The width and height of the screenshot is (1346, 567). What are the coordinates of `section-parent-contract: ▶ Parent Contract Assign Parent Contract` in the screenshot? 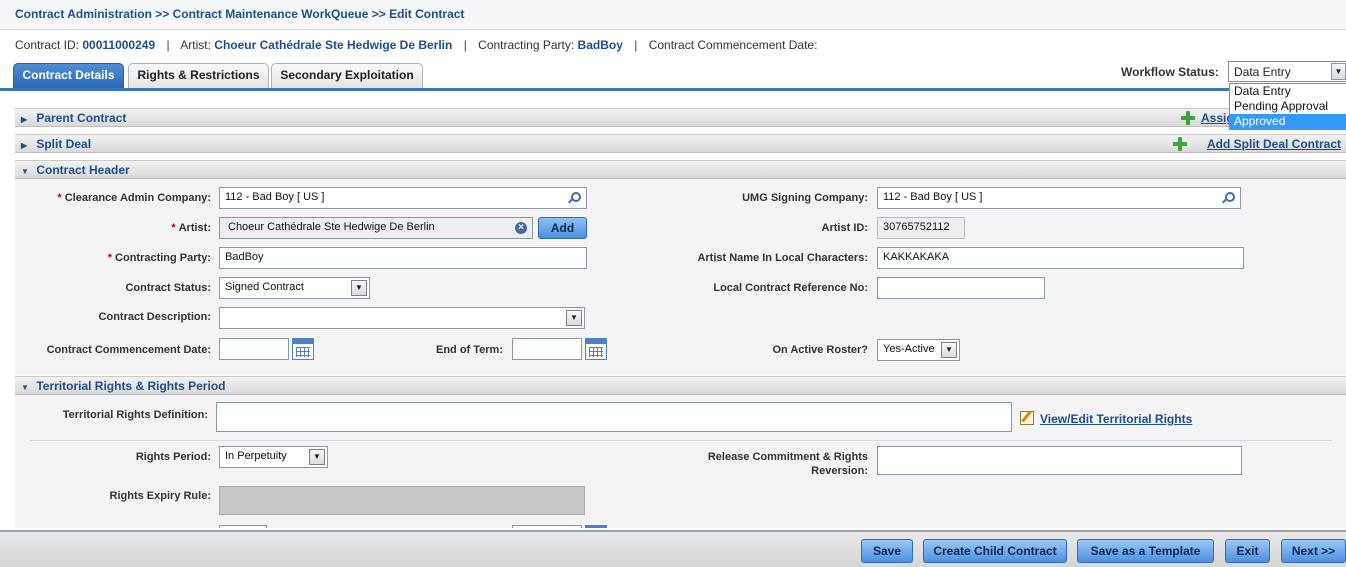 It's located at (680, 117).